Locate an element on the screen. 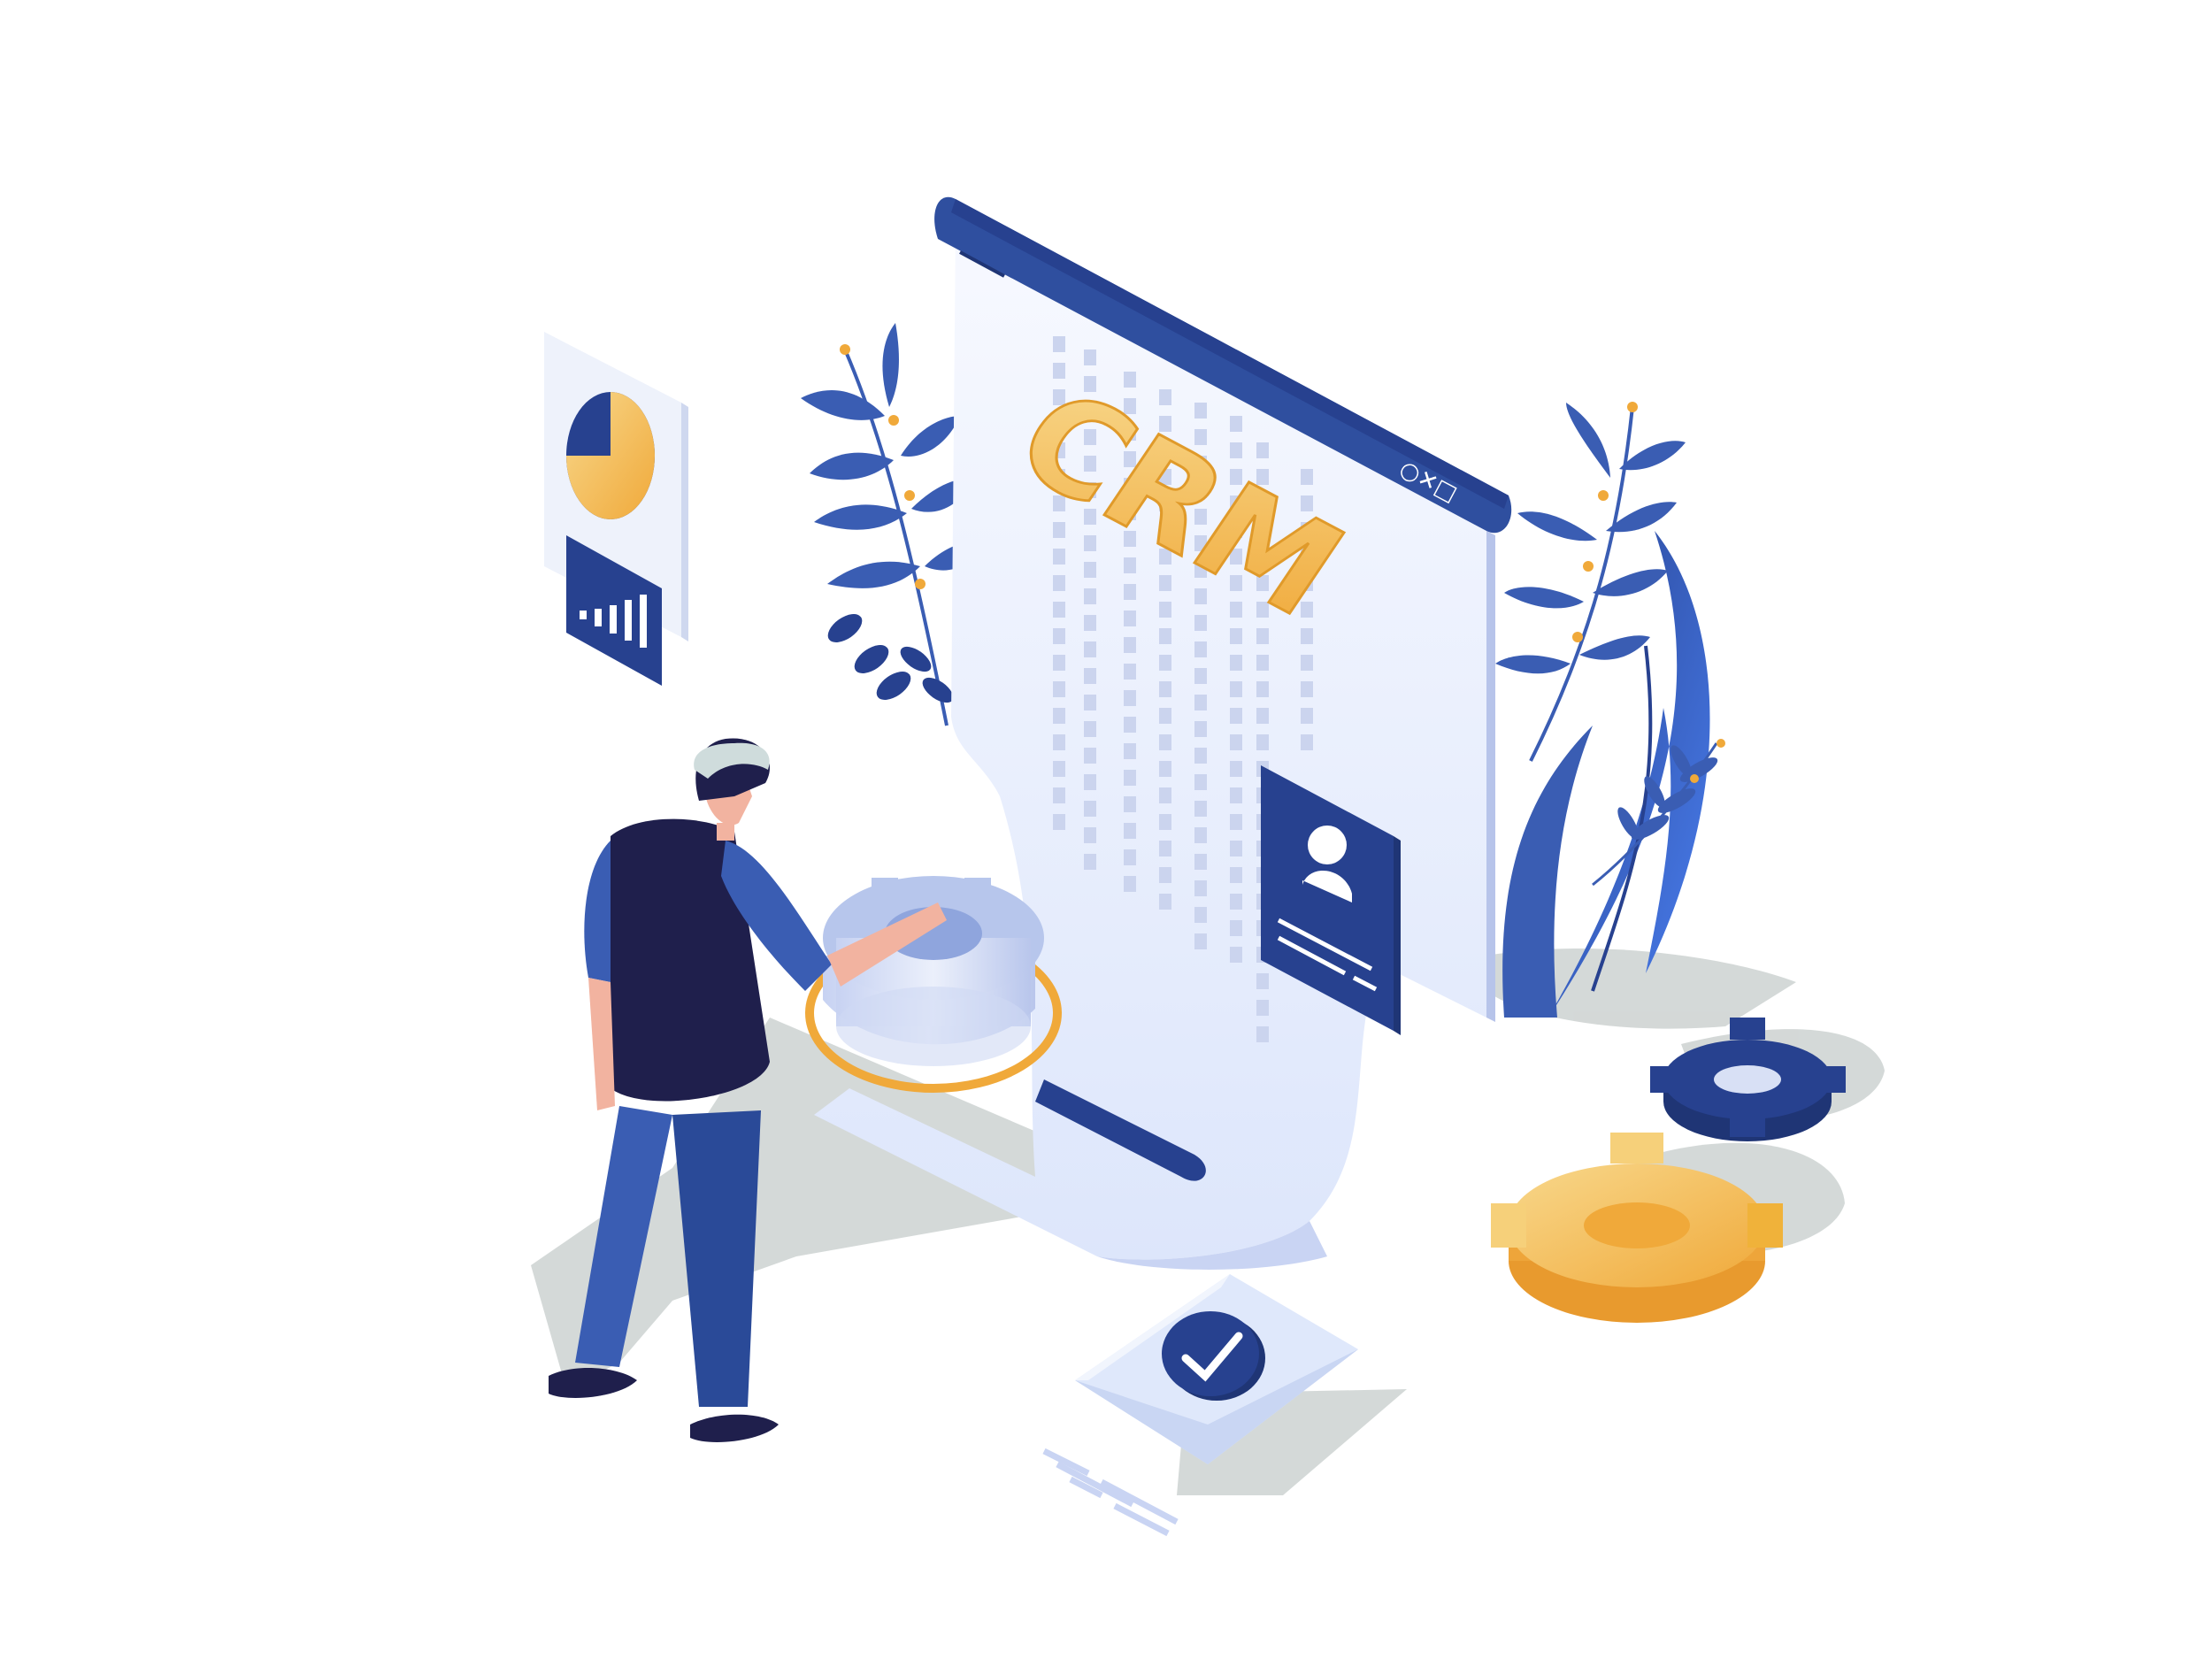  leaf-plant-icon-right is located at coordinates (1610, 710).